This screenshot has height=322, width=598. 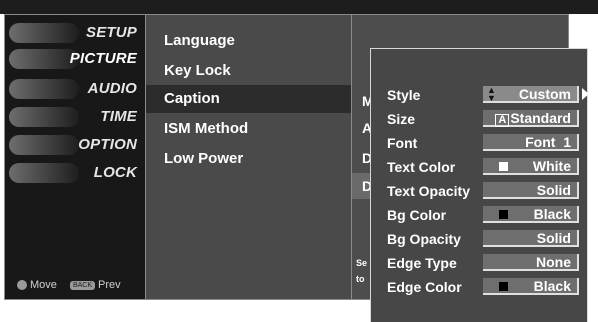 I want to click on category-time: TIME, so click(x=75, y=117).